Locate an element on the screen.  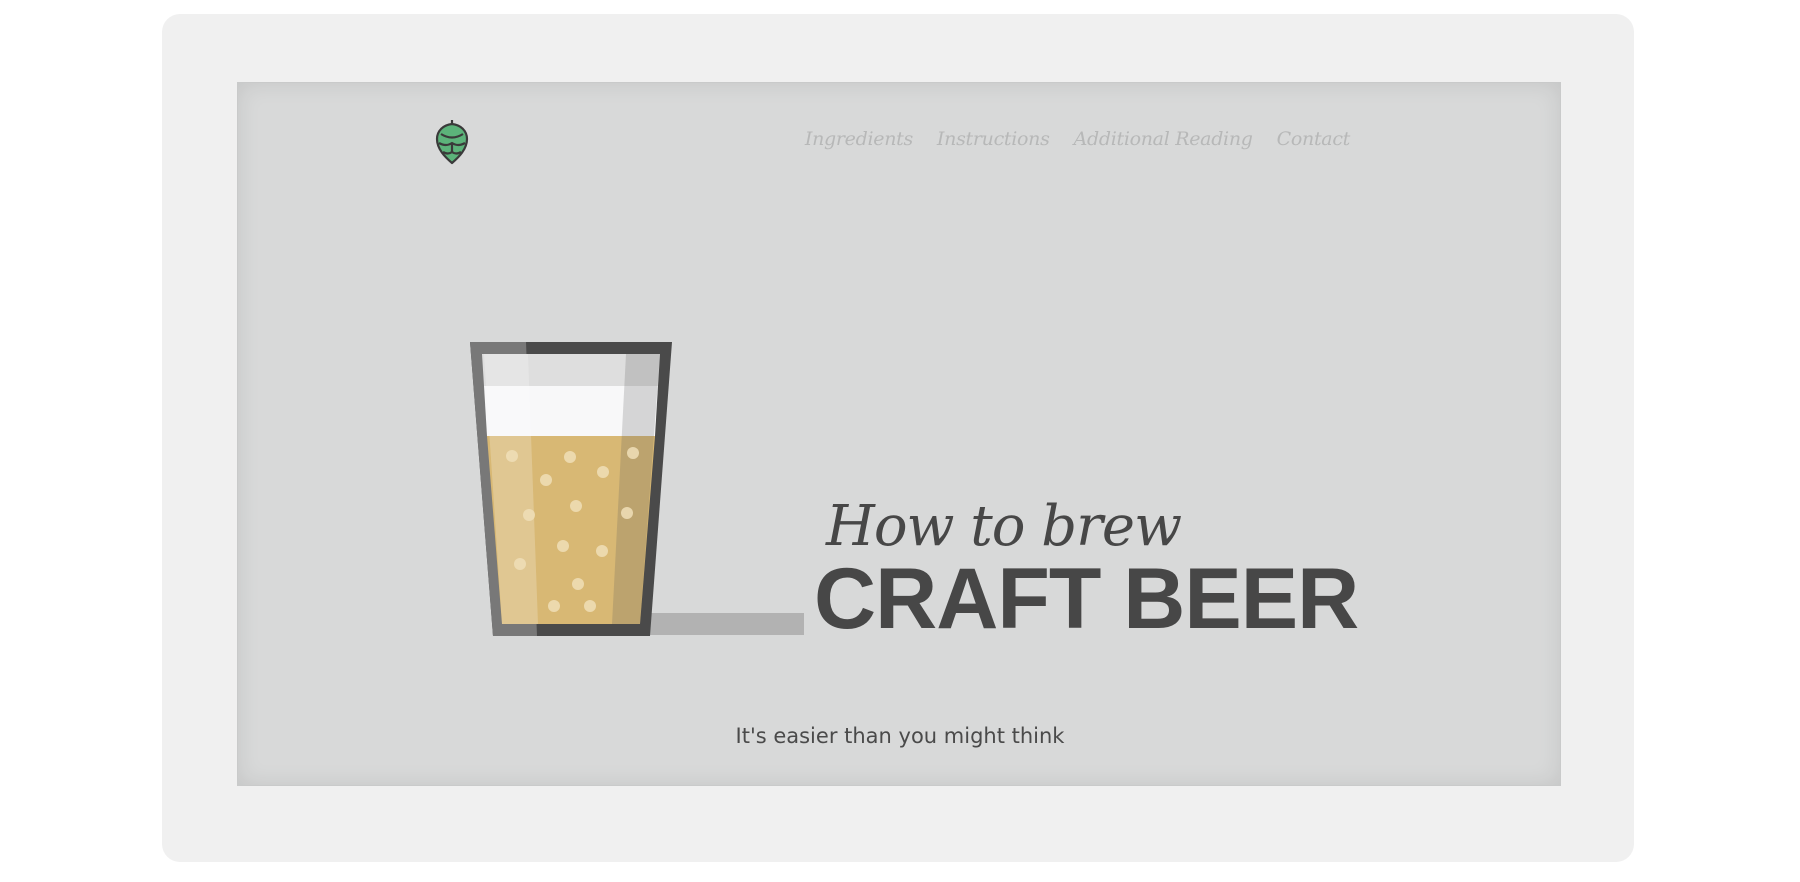
headline-how-to-brew: How to brew is located at coordinates (1004, 526).